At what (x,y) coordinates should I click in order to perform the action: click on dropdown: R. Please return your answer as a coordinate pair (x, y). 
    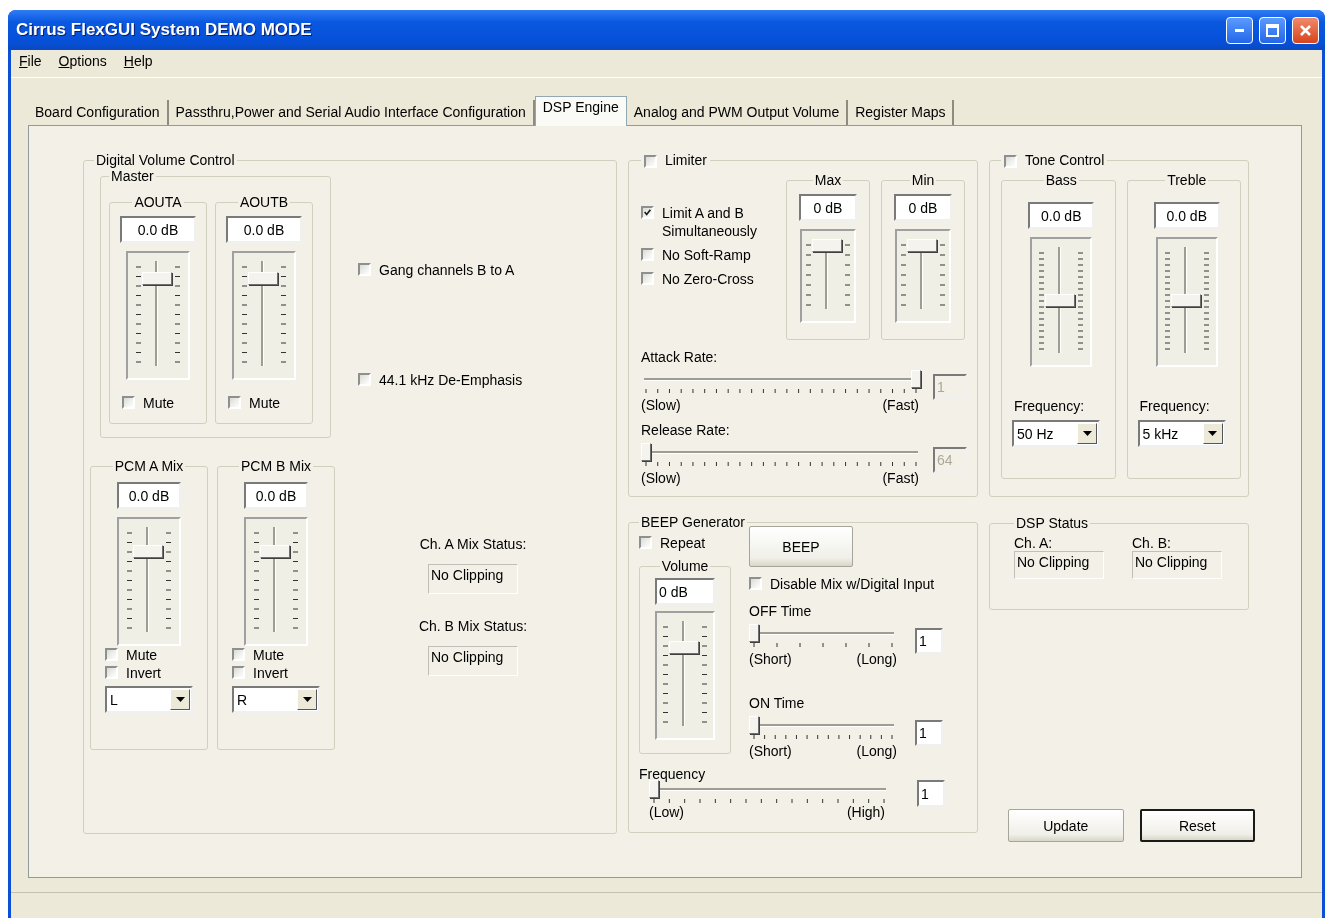
    Looking at the image, I should click on (276, 699).